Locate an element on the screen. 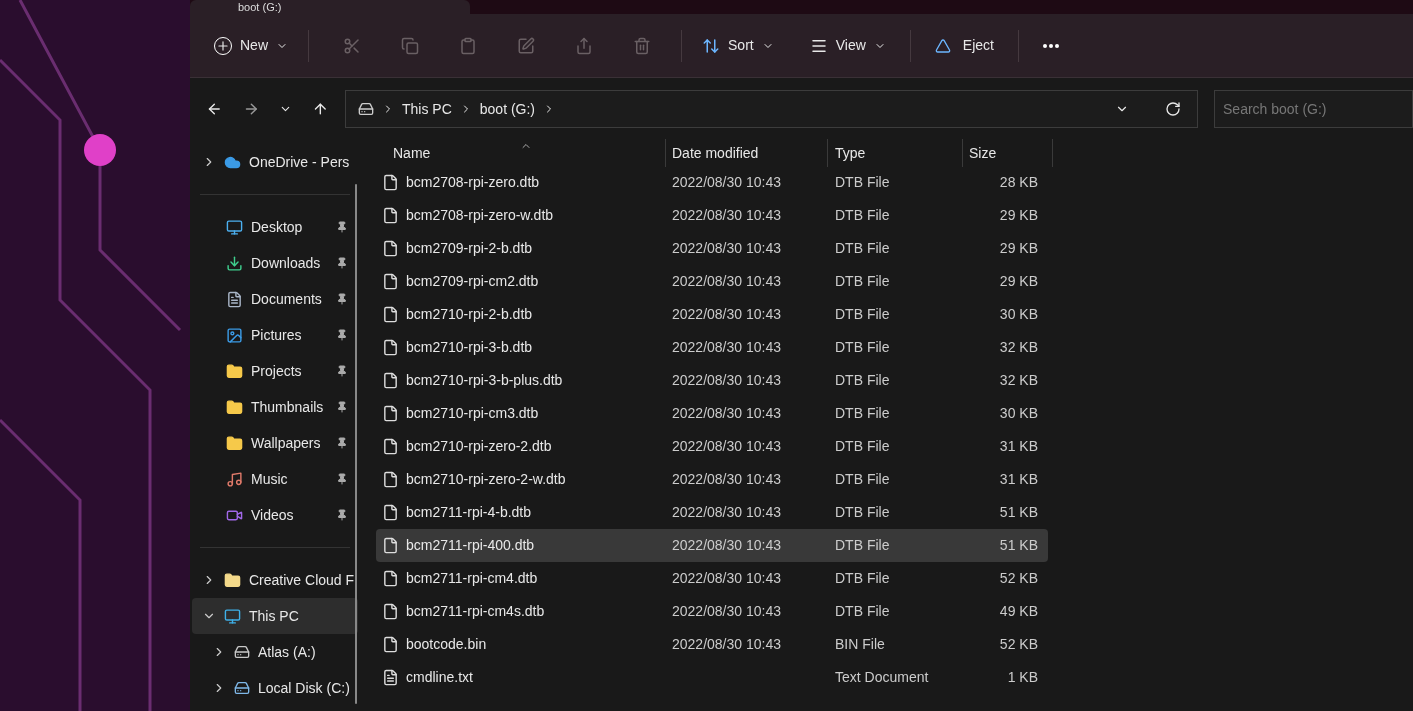 The image size is (1413, 711). nav-item: OneDrive - Pers is located at coordinates (275, 162).